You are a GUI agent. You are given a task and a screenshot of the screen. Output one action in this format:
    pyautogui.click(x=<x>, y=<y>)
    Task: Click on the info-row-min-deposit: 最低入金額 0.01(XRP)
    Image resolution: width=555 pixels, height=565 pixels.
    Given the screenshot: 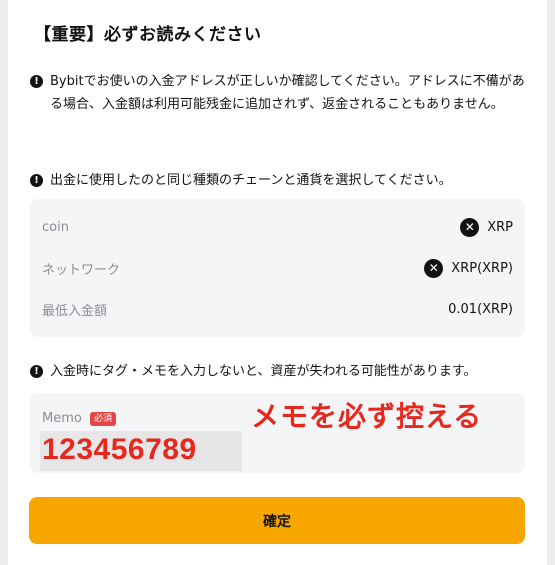 What is the action you would take?
    pyautogui.click(x=277, y=309)
    